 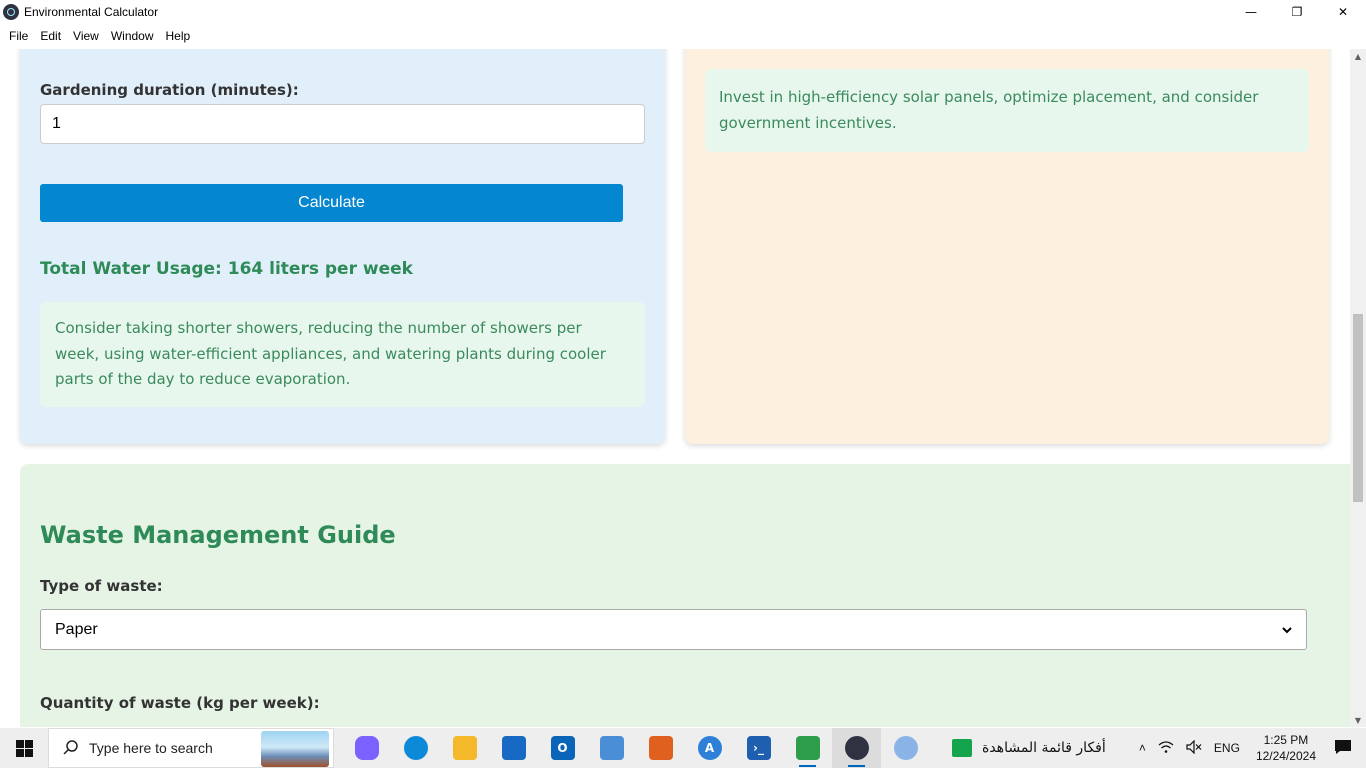 What do you see at coordinates (151, 748) in the screenshot?
I see `search-placeholder: Type here to search` at bounding box center [151, 748].